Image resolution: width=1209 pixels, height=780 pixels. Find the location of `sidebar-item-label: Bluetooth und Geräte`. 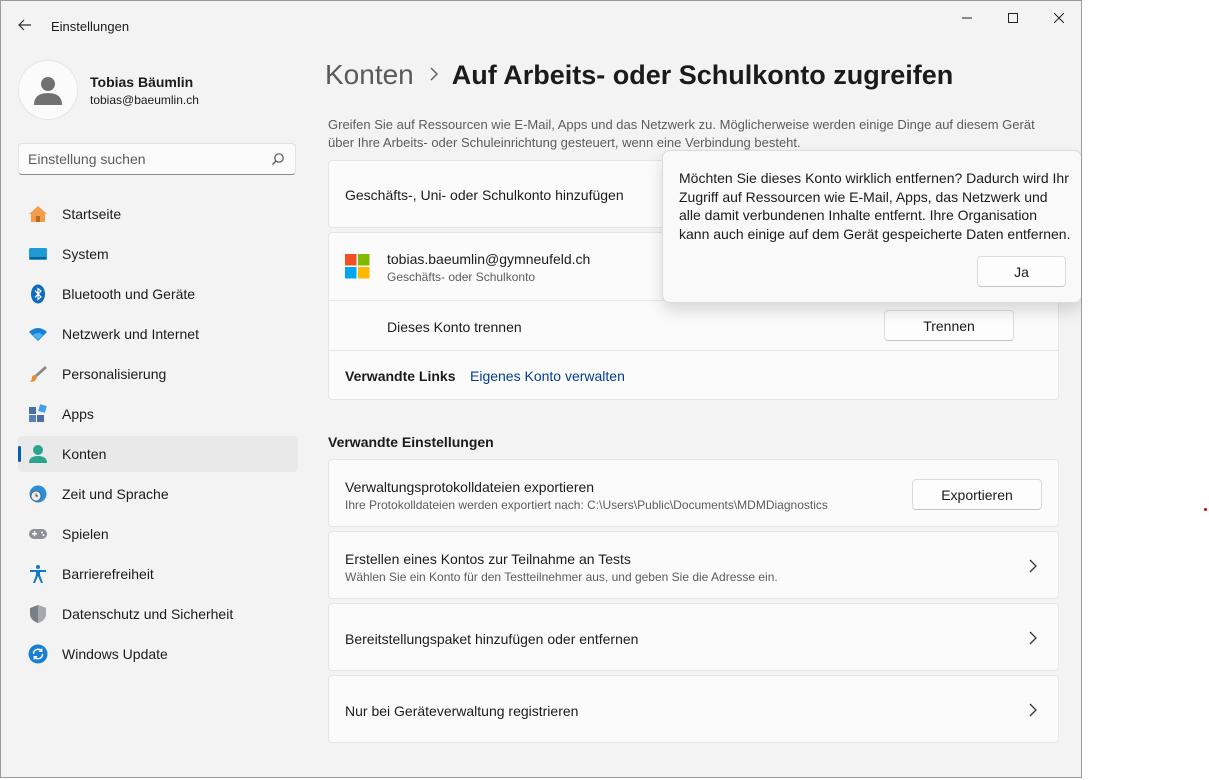

sidebar-item-label: Bluetooth und Geräte is located at coordinates (129, 294).